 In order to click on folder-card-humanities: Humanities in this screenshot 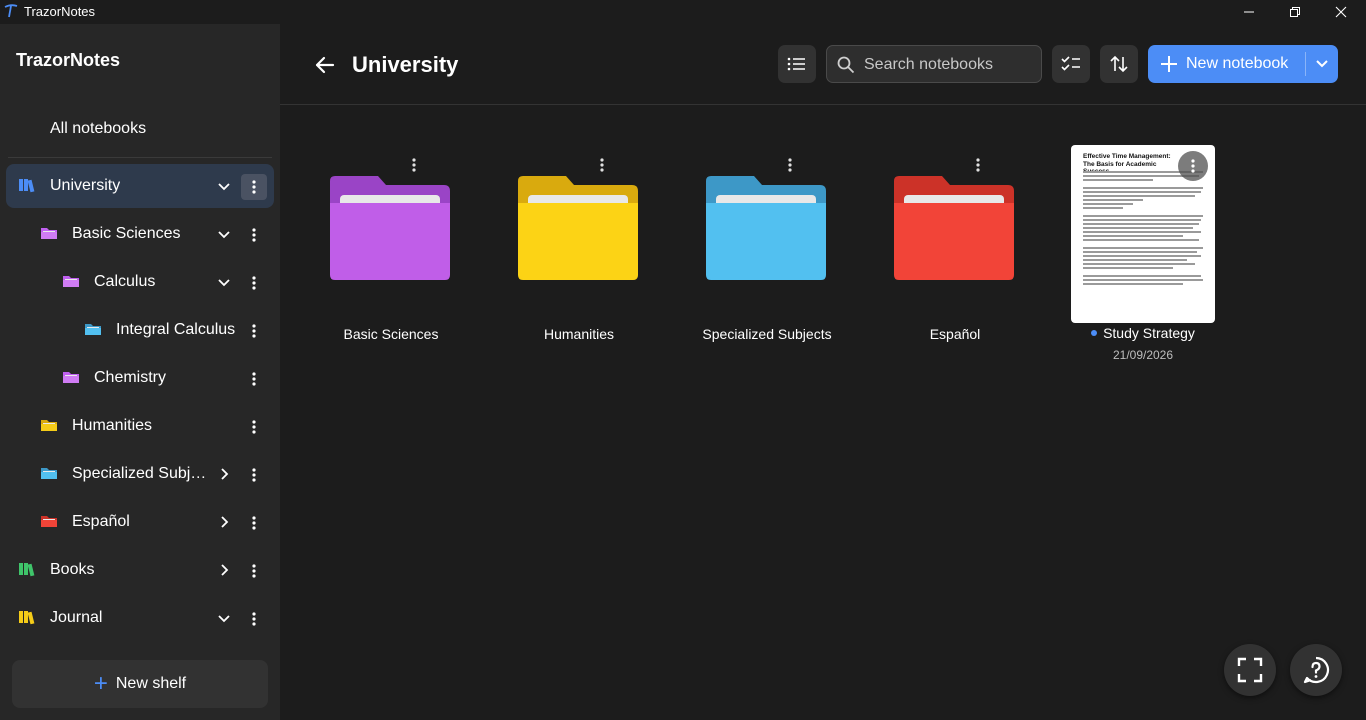, I will do `click(579, 261)`.